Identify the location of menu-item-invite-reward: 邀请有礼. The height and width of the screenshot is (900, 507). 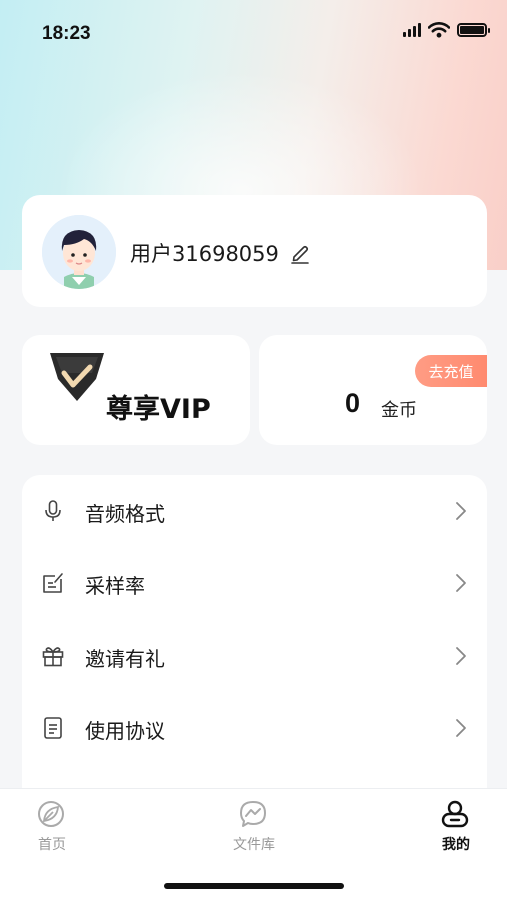
(254, 656).